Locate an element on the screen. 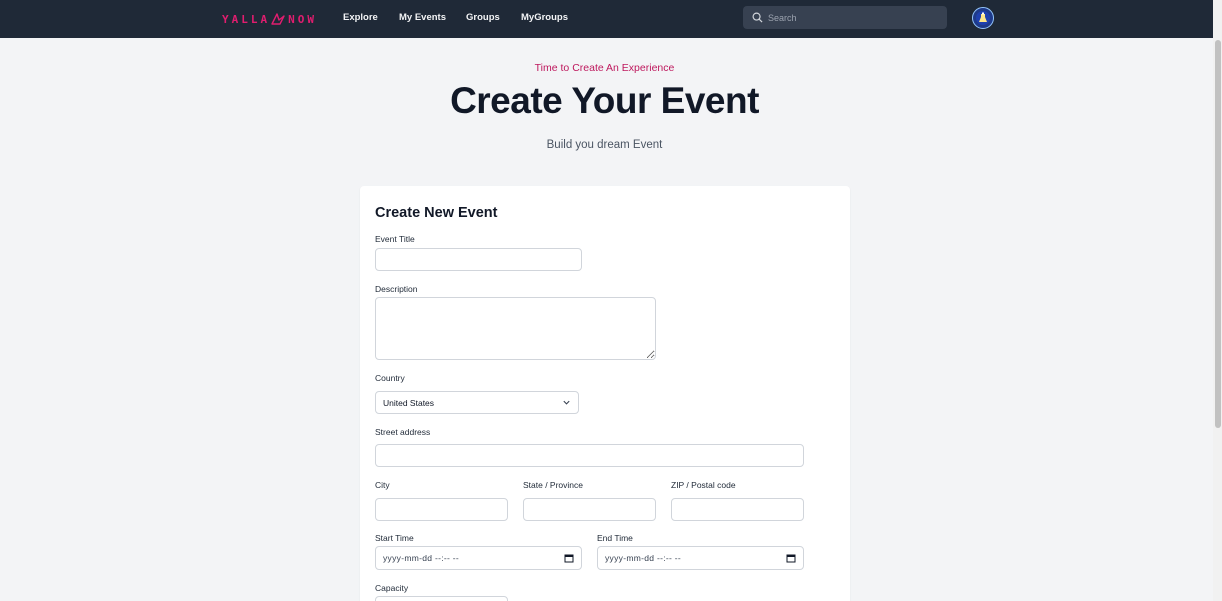 The height and width of the screenshot is (601, 1222). hero-kicker: Time to Create An Experience is located at coordinates (604, 68).